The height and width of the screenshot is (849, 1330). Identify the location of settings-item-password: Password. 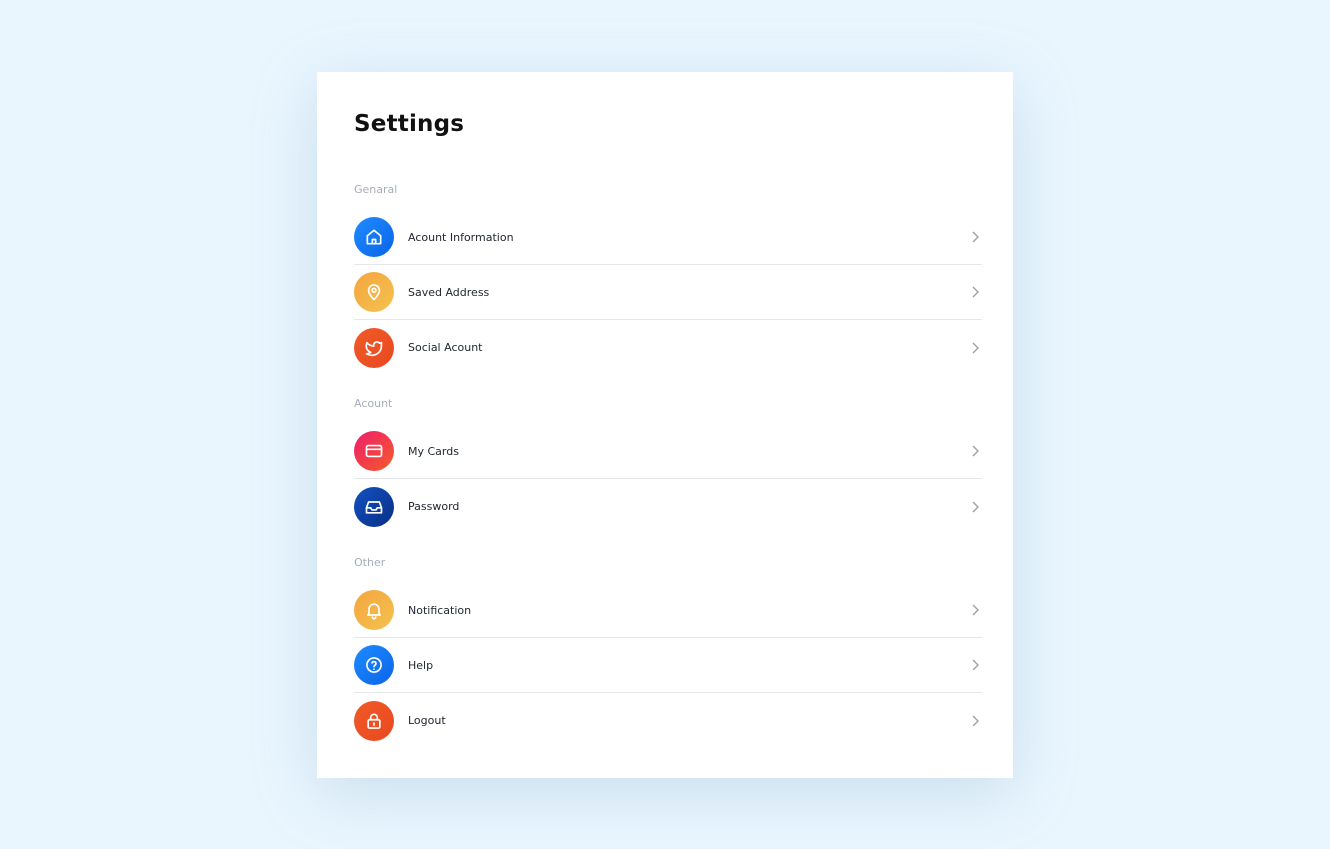
(668, 506).